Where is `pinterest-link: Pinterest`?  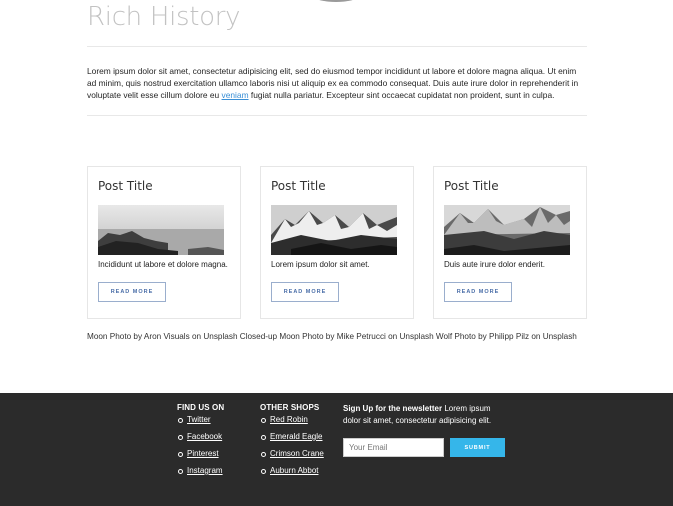
pinterest-link: Pinterest is located at coordinates (203, 453).